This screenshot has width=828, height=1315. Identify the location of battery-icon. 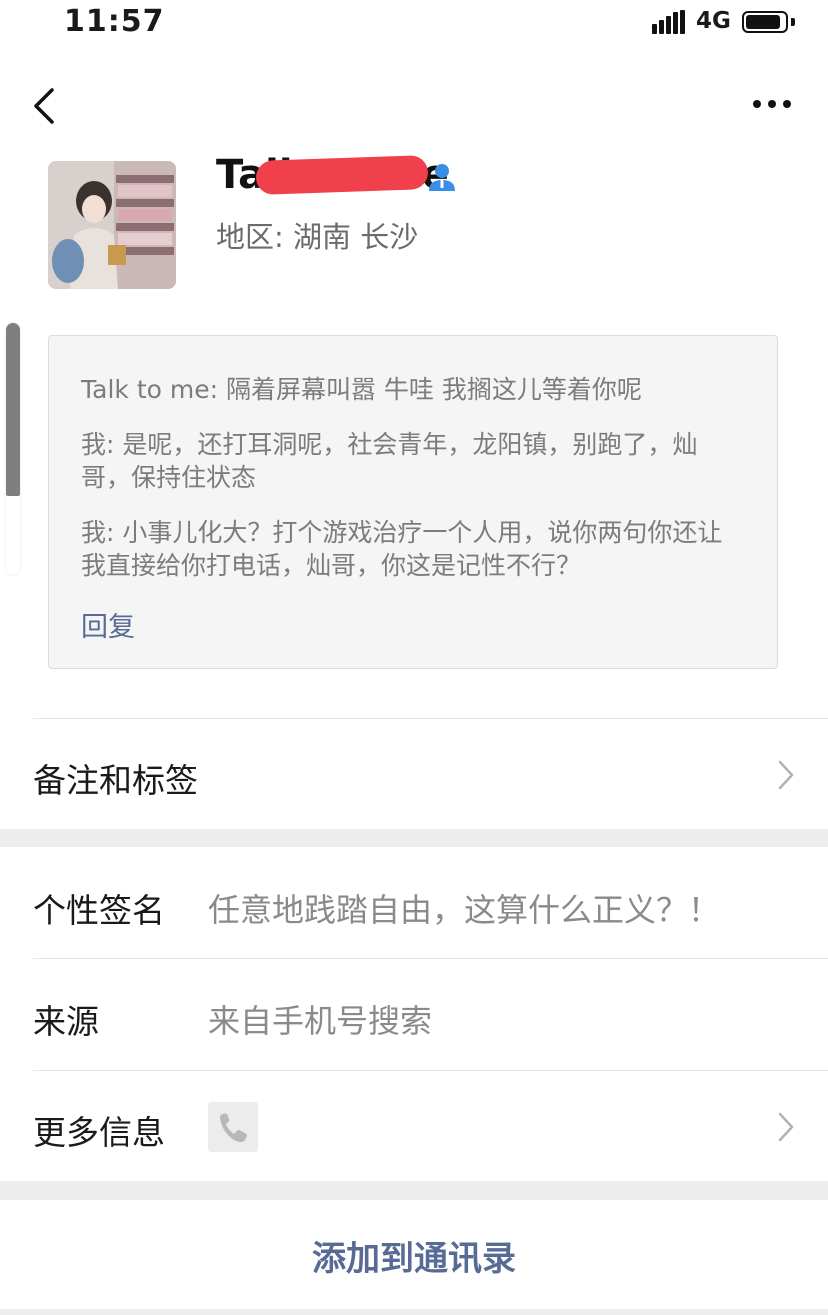
(765, 22).